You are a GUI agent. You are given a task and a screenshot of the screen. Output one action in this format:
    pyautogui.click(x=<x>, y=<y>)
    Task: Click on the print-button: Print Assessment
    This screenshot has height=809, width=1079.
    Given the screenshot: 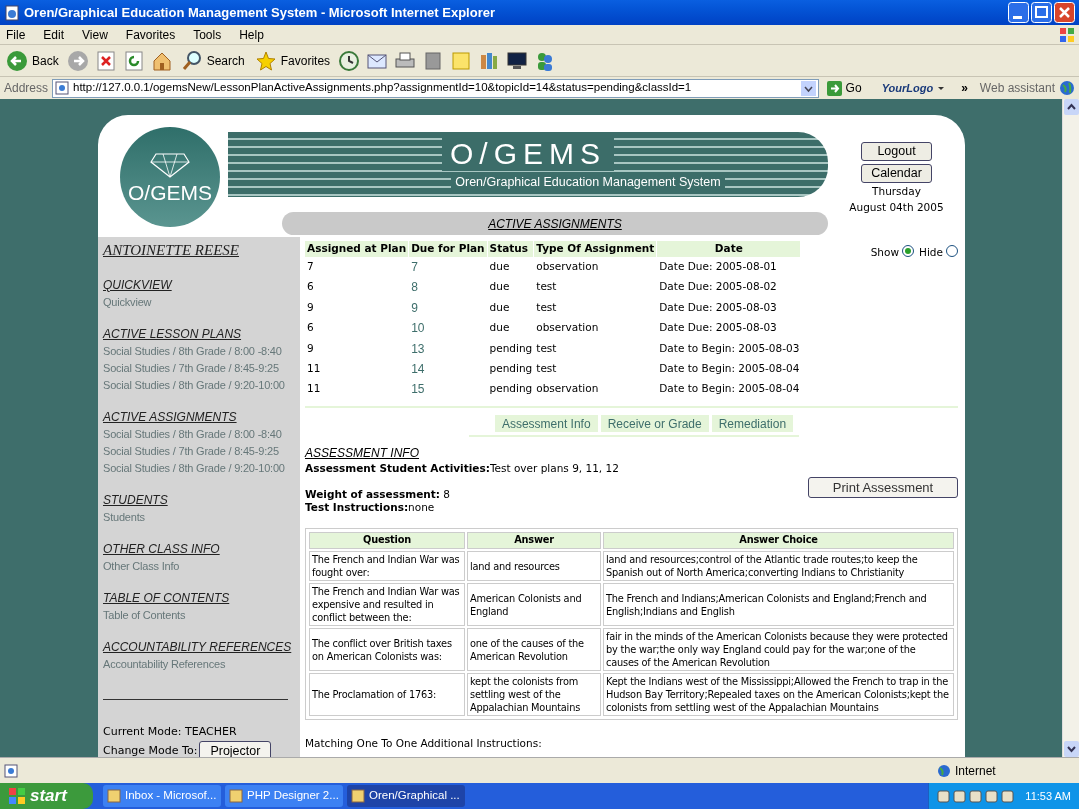 What is the action you would take?
    pyautogui.click(x=883, y=488)
    